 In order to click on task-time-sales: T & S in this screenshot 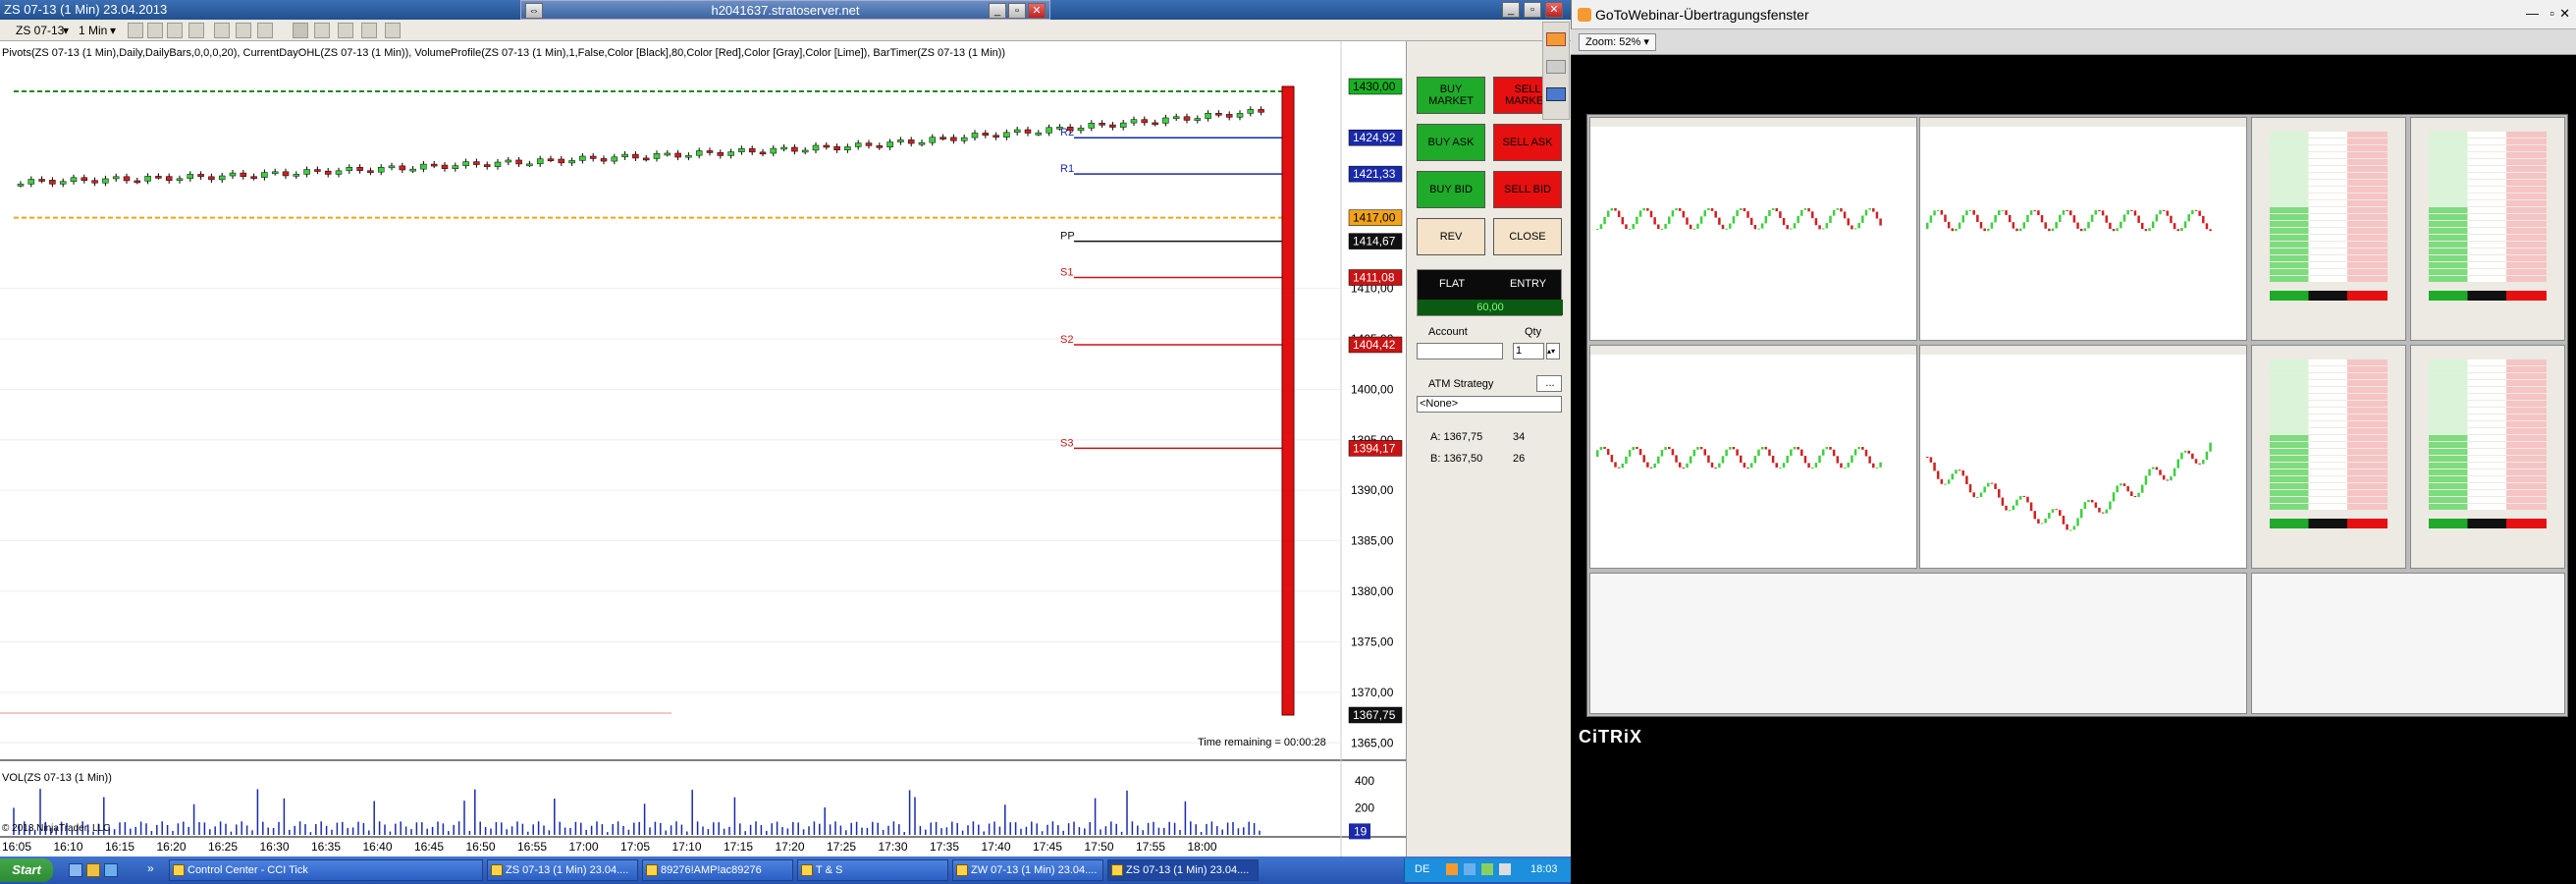, I will do `click(872, 870)`.